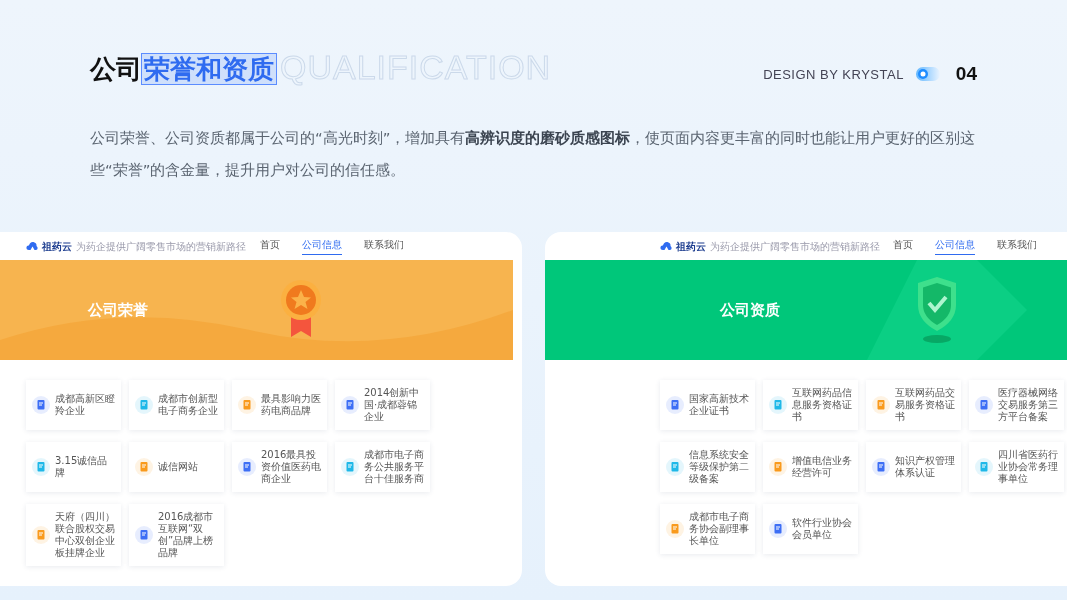 This screenshot has height=600, width=1067. Describe the element at coordinates (85, 535) in the screenshot. I see `card-label: 天府（四川）联合股权交易中心双创企业板挂牌企业` at that location.